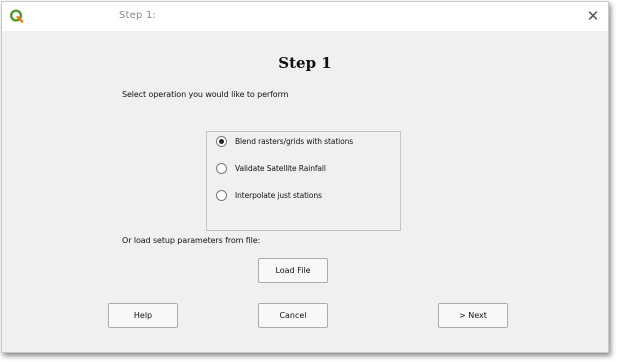 The width and height of the screenshot is (618, 362). Describe the element at coordinates (280, 168) in the screenshot. I see `radio-label-validate: Validate Satellite Rainfall` at that location.